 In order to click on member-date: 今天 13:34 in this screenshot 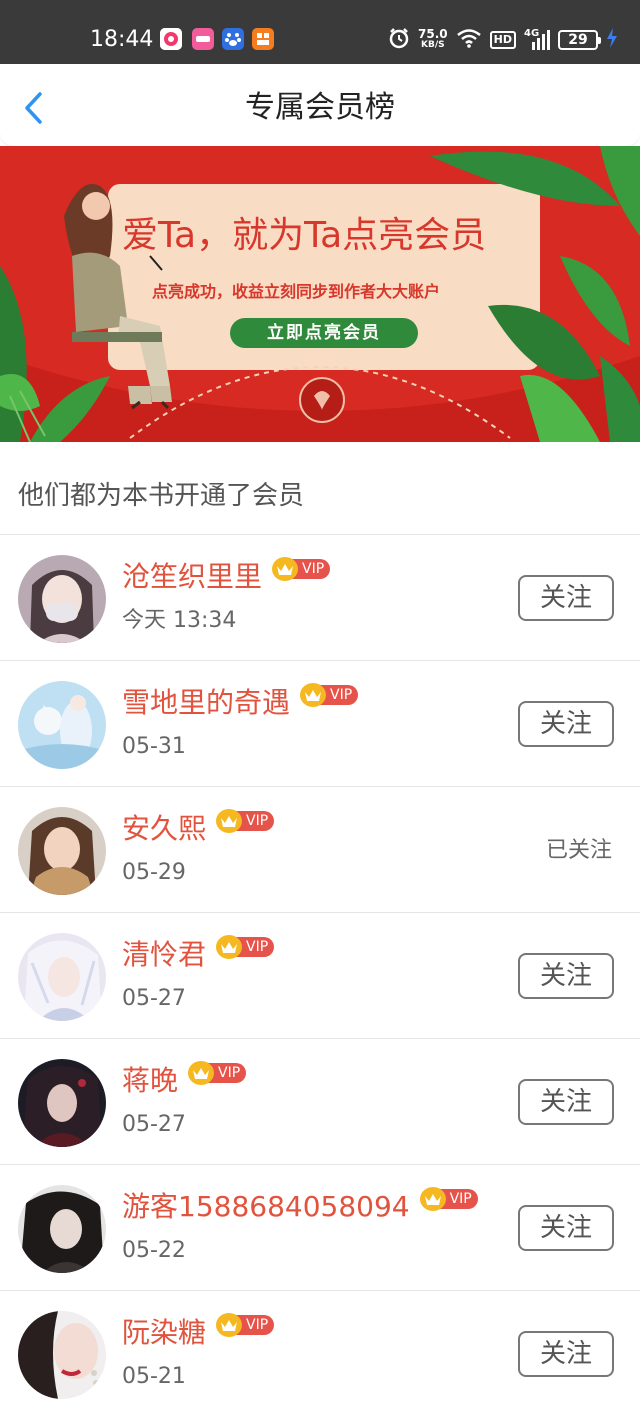, I will do `click(179, 620)`.